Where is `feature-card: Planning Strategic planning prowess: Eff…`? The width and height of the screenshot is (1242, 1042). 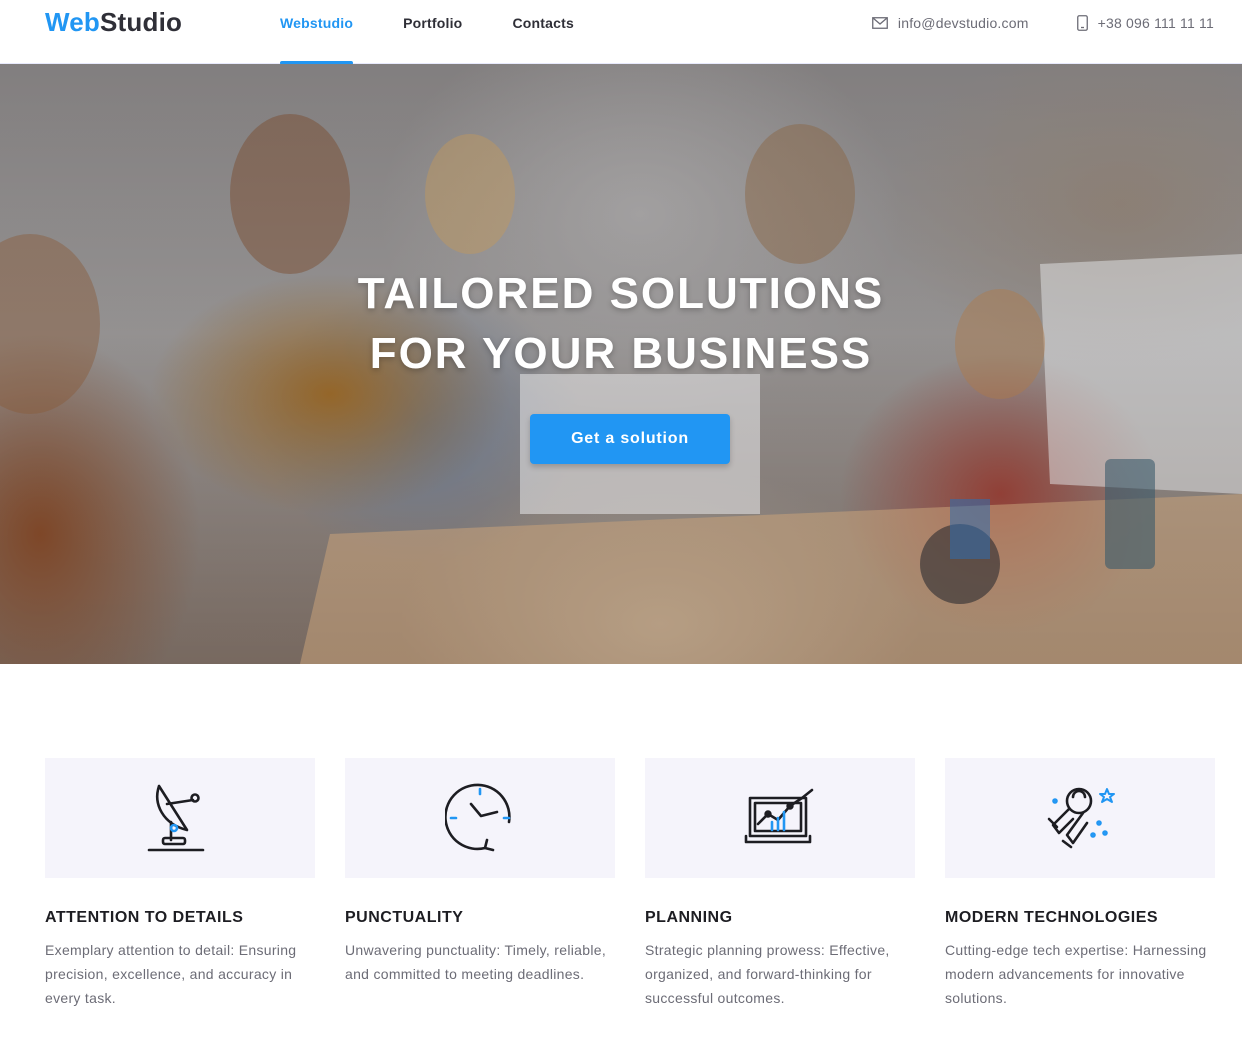
feature-card: Planning Strategic planning prowess: Eff… is located at coordinates (780, 884).